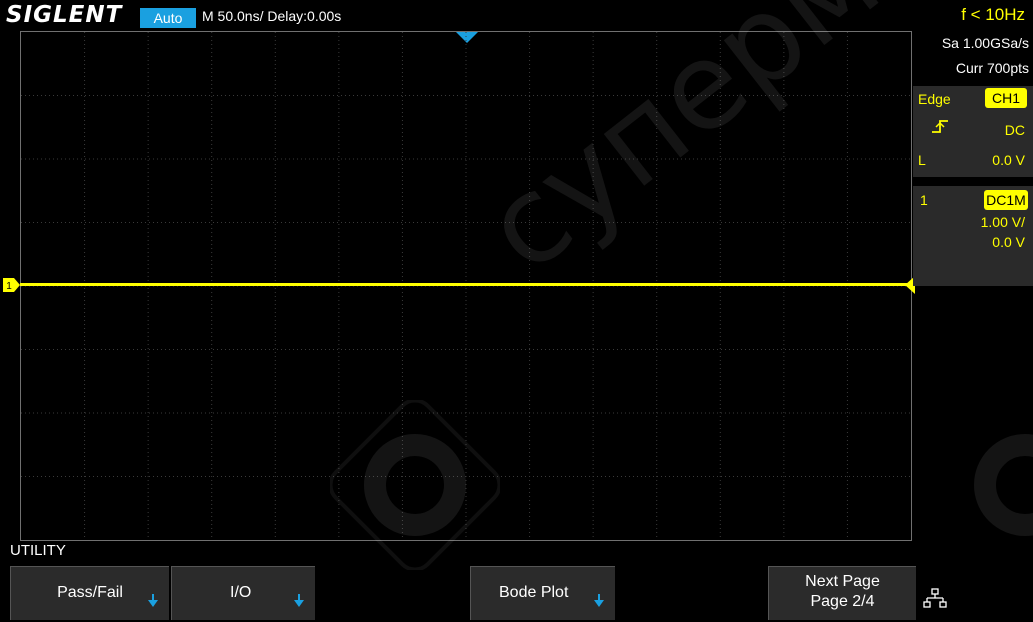  Describe the element at coordinates (272, 16) in the screenshot. I see `timebase-readout: M 50.0ns/ Delay:0.00s` at that location.